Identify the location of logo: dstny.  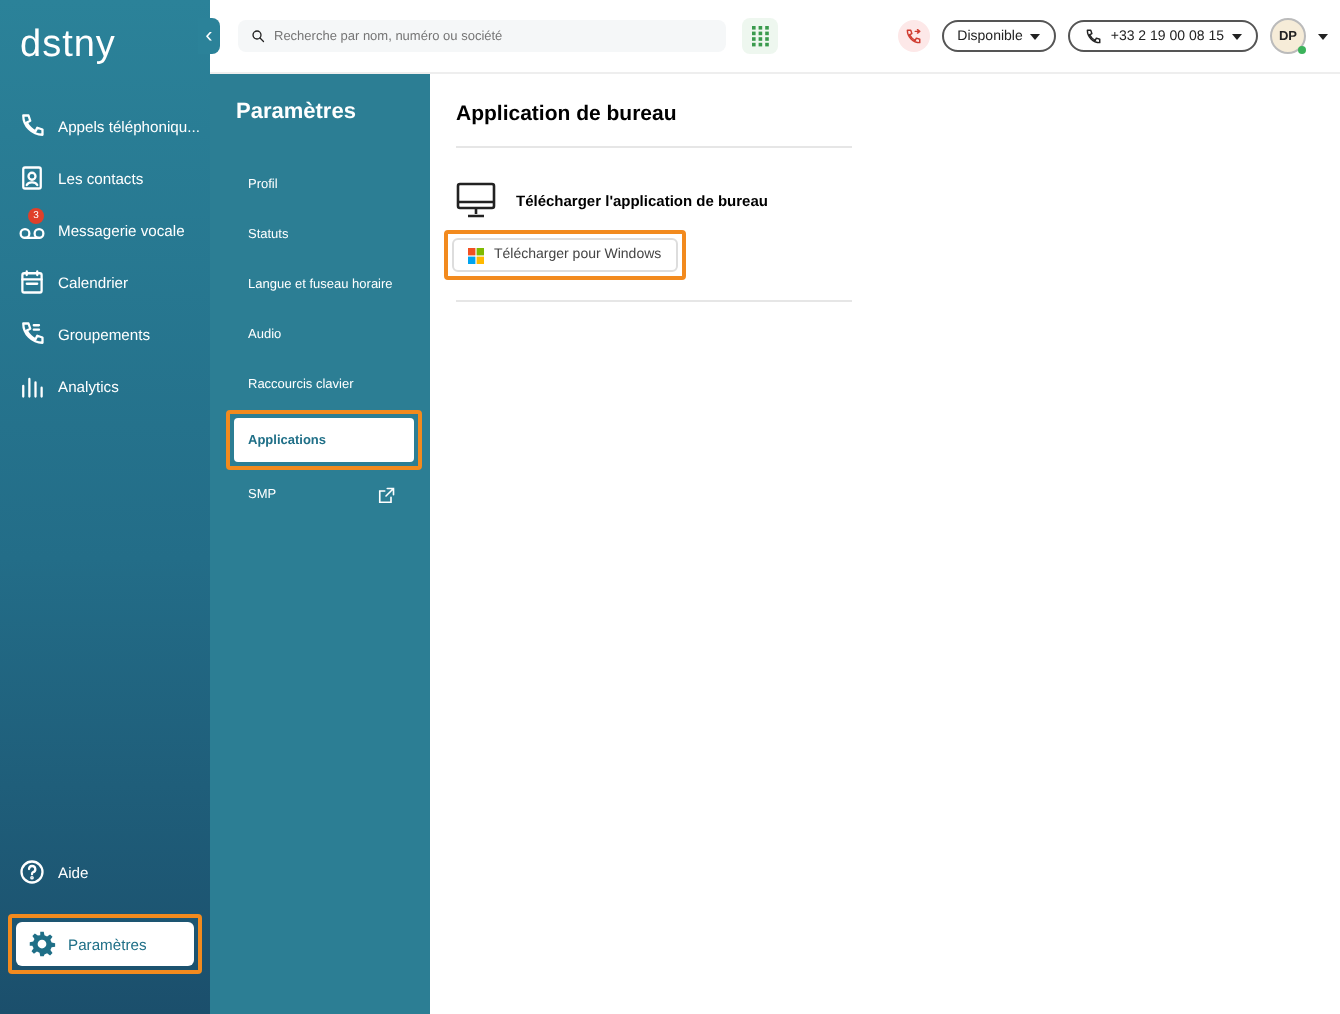
(67, 46).